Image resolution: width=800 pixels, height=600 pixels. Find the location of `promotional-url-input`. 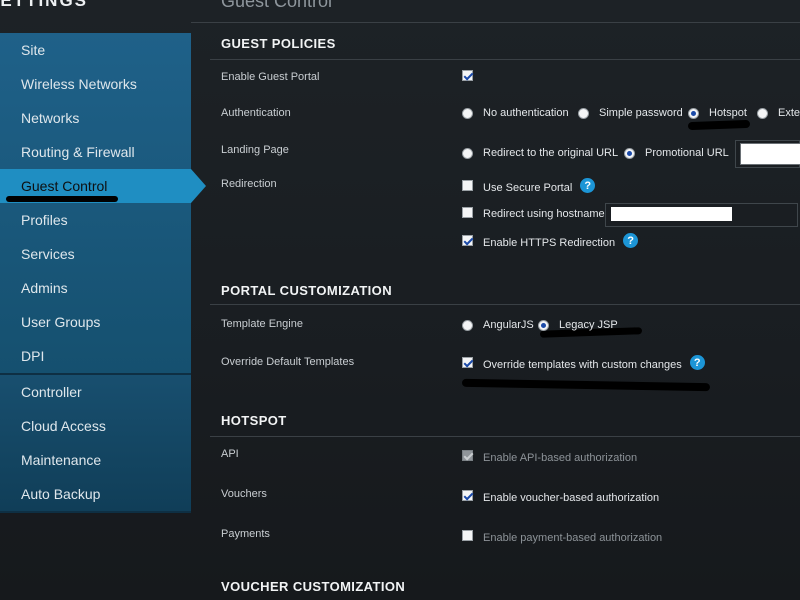

promotional-url-input is located at coordinates (770, 154).